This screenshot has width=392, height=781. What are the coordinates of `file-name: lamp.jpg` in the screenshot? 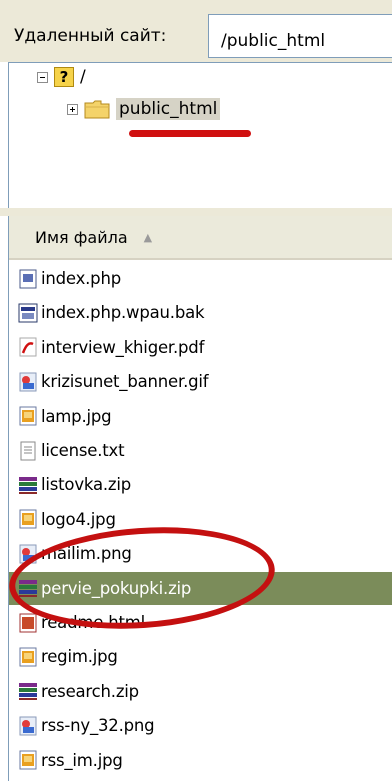 It's located at (76, 416).